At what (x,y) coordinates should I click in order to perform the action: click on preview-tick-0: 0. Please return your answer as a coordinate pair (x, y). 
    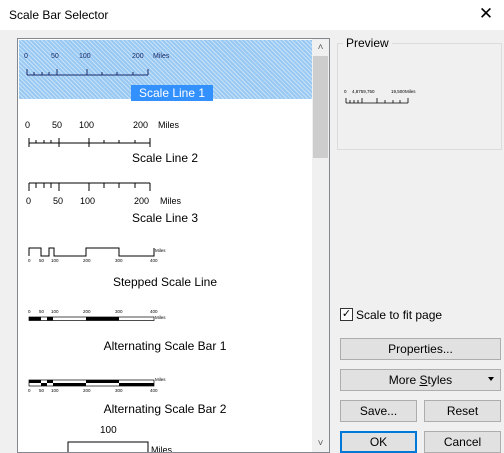
    Looking at the image, I should click on (345, 91).